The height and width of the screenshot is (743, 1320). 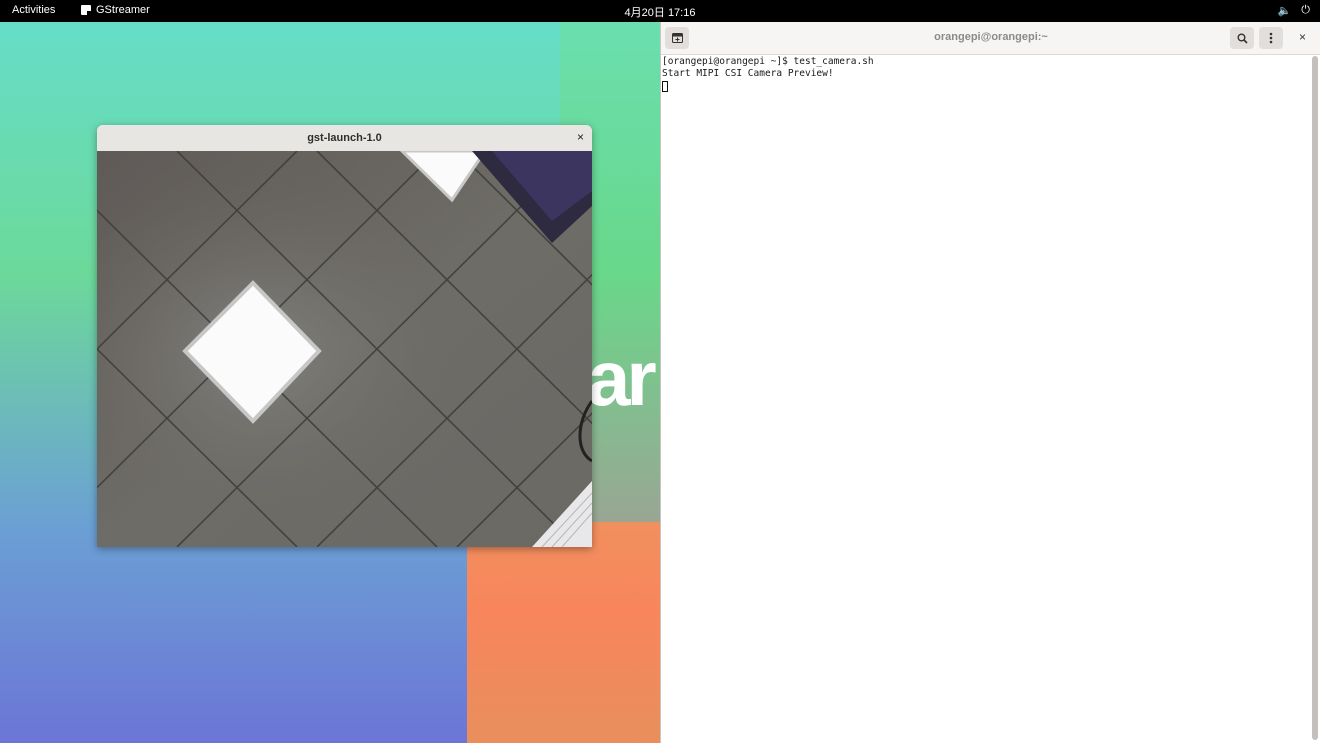 What do you see at coordinates (665, 86) in the screenshot?
I see `text-cursor` at bounding box center [665, 86].